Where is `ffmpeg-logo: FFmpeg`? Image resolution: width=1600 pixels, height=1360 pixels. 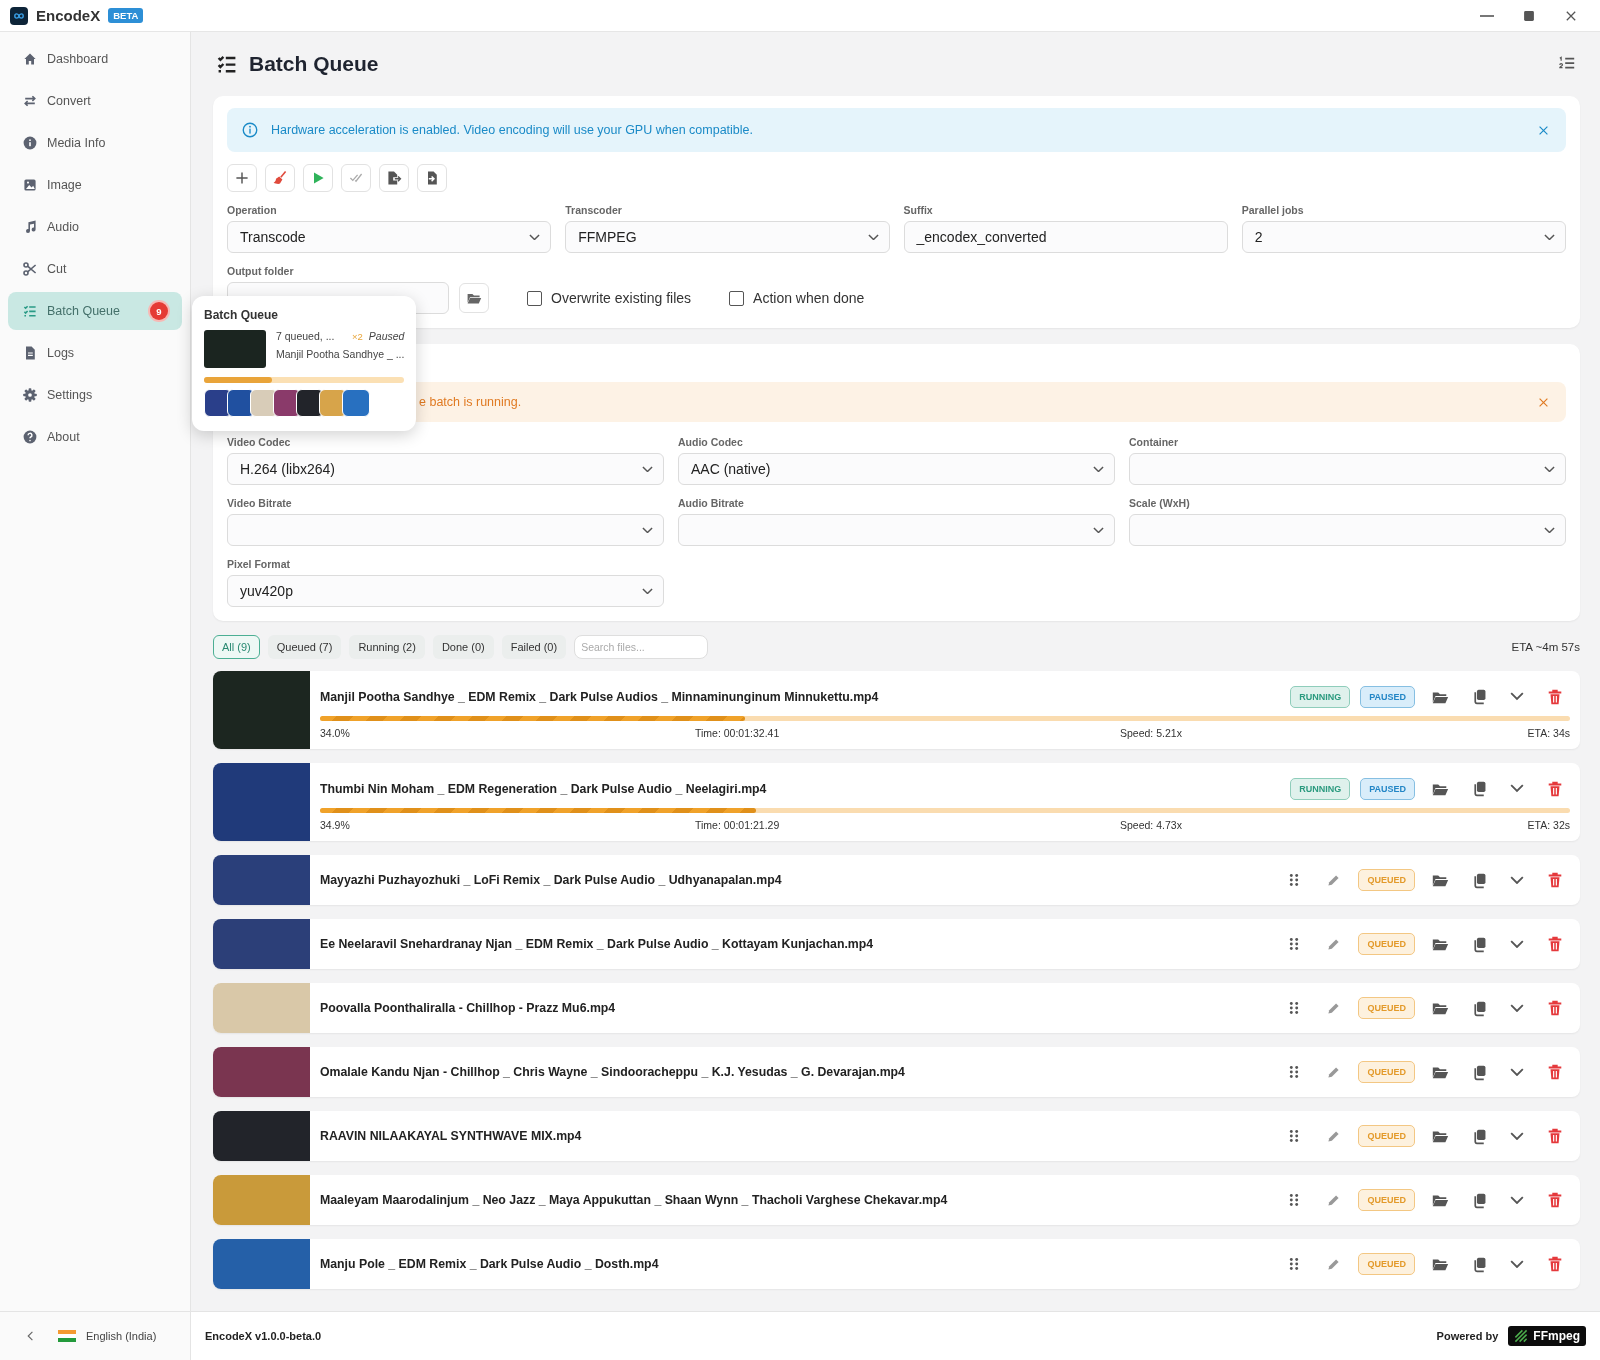
ffmpeg-logo: FFmpeg is located at coordinates (1547, 1336).